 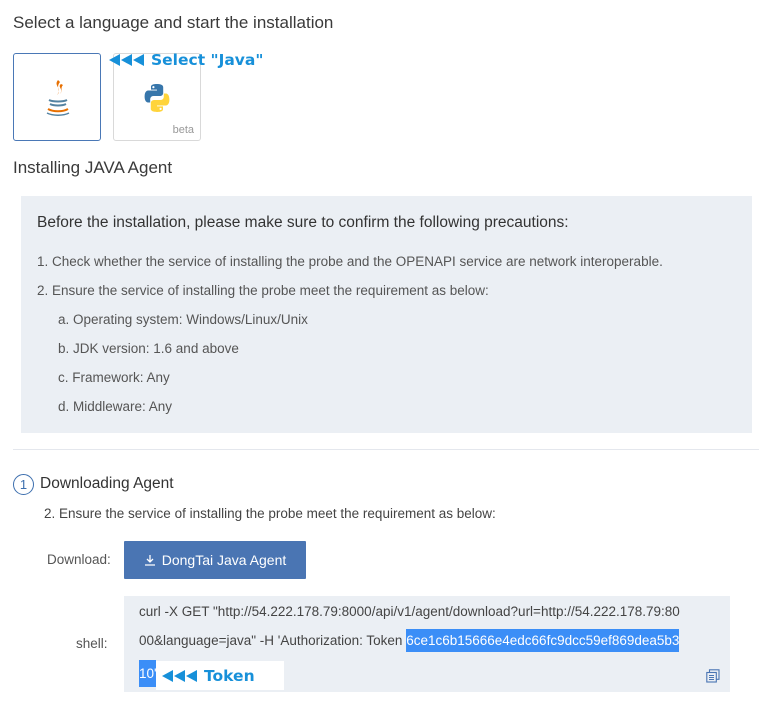 I want to click on precaution-subitem: c. Framework: Any, so click(x=114, y=377).